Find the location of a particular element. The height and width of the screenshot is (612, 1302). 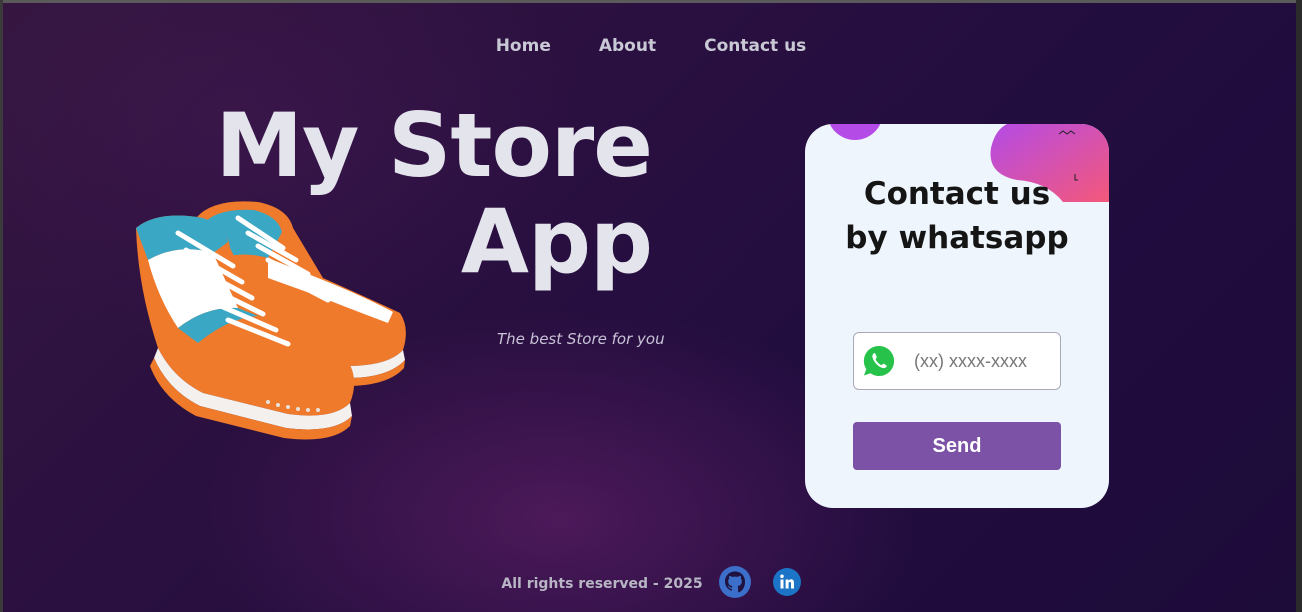

linkedin-icon is located at coordinates (786, 582).